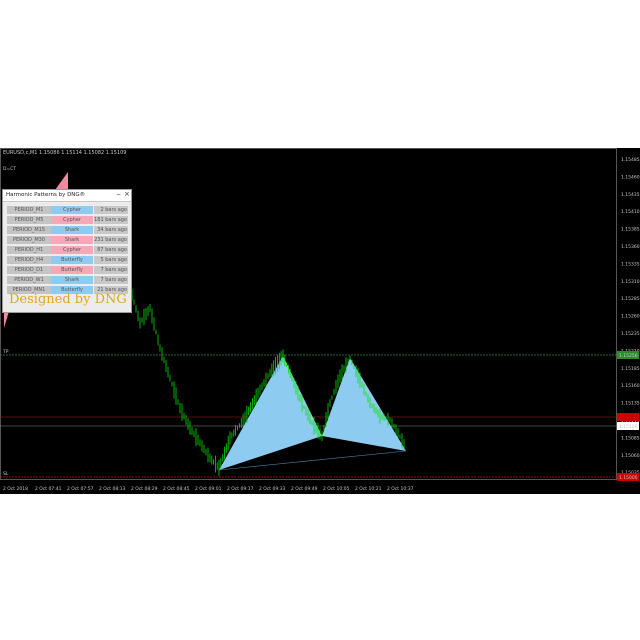  What do you see at coordinates (628, 478) in the screenshot?
I see `sl-price-tag-text: 1.15000` at bounding box center [628, 478].